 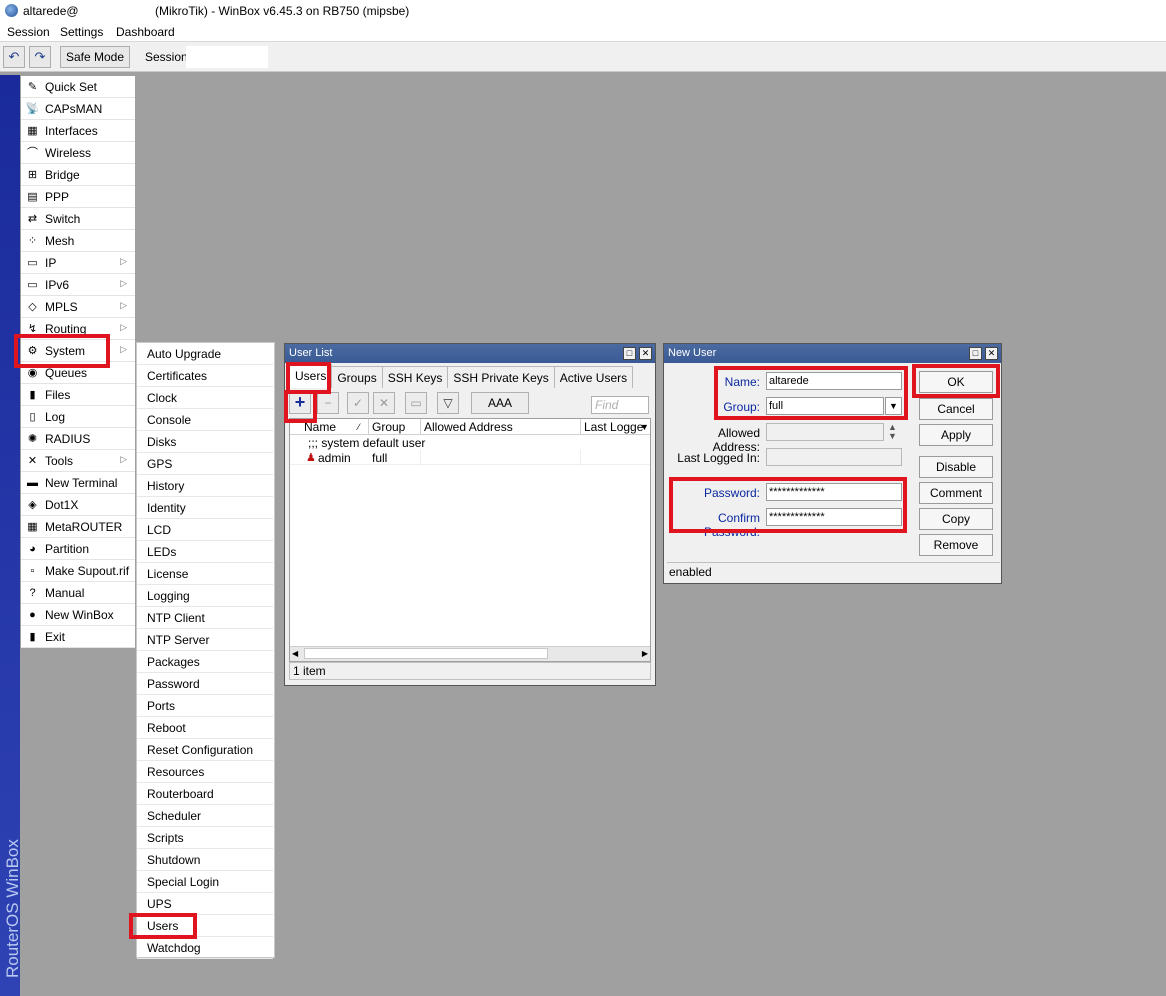 I want to click on sidebar-item-log: ▯ Log, so click(x=78, y=417).